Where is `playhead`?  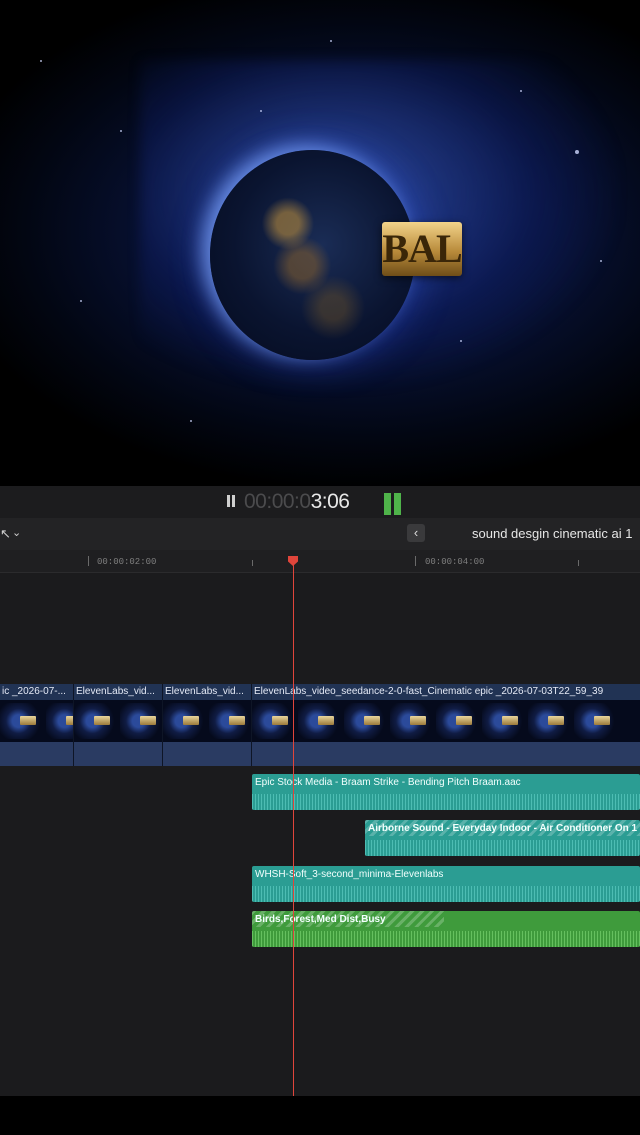
playhead is located at coordinates (293, 828).